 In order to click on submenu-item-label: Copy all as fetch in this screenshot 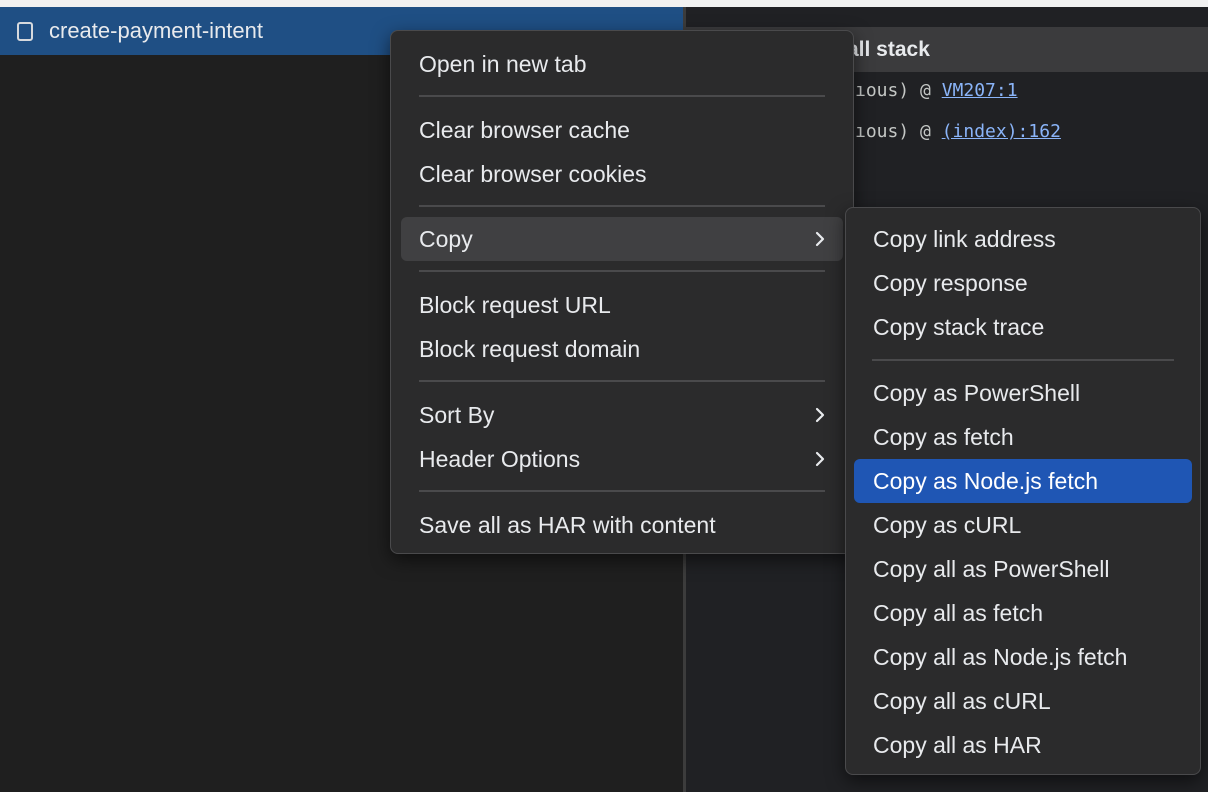, I will do `click(958, 612)`.